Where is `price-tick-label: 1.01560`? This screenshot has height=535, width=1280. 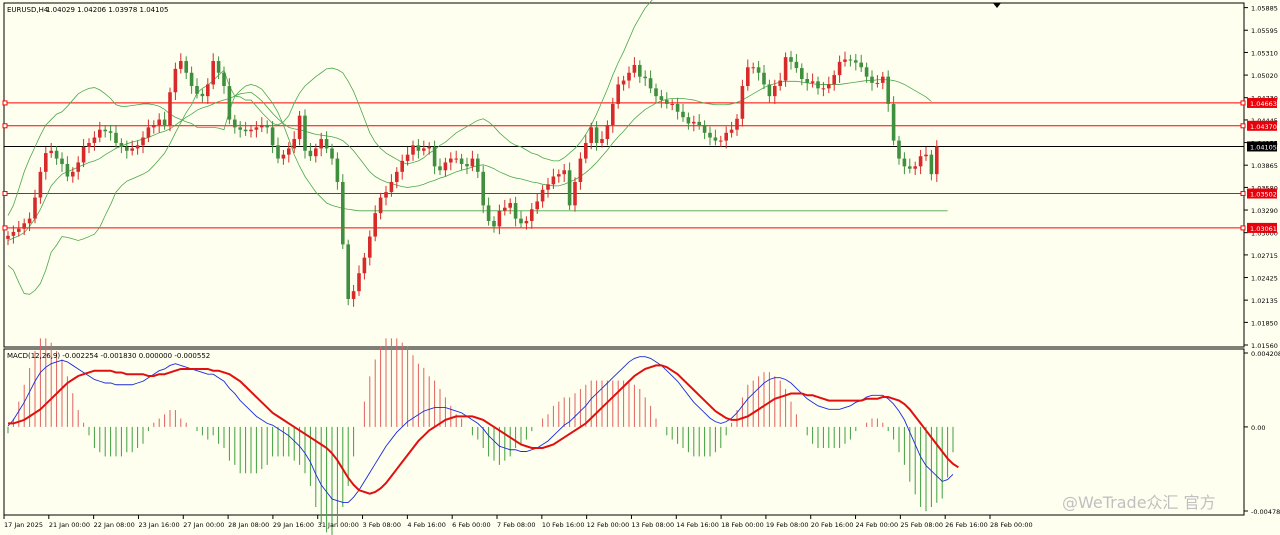
price-tick-label: 1.01560 is located at coordinates (1264, 346).